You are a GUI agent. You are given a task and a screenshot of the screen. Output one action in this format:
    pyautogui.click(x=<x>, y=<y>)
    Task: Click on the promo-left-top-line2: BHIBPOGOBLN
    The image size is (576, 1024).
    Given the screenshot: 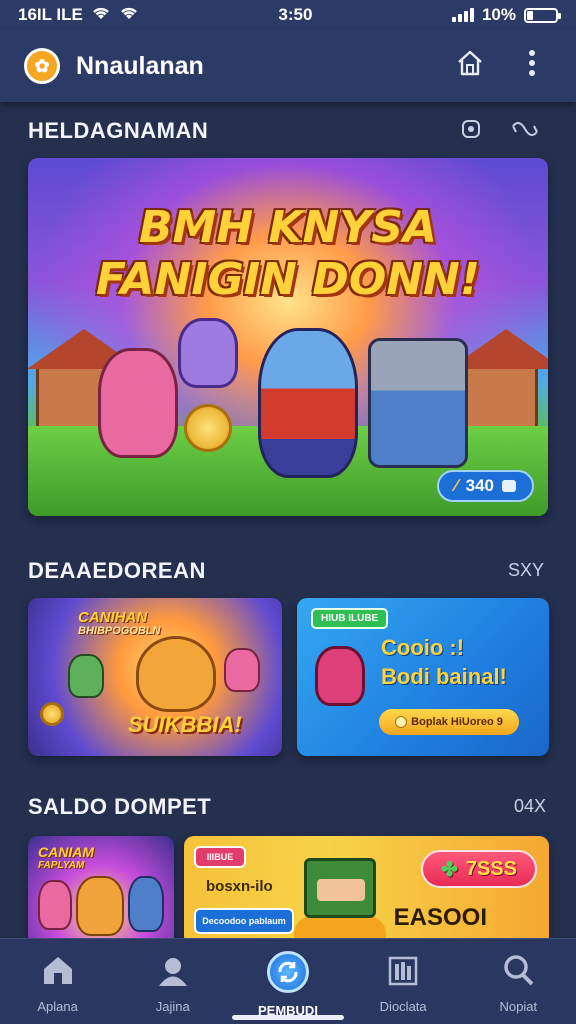 What is the action you would take?
    pyautogui.click(x=119, y=630)
    